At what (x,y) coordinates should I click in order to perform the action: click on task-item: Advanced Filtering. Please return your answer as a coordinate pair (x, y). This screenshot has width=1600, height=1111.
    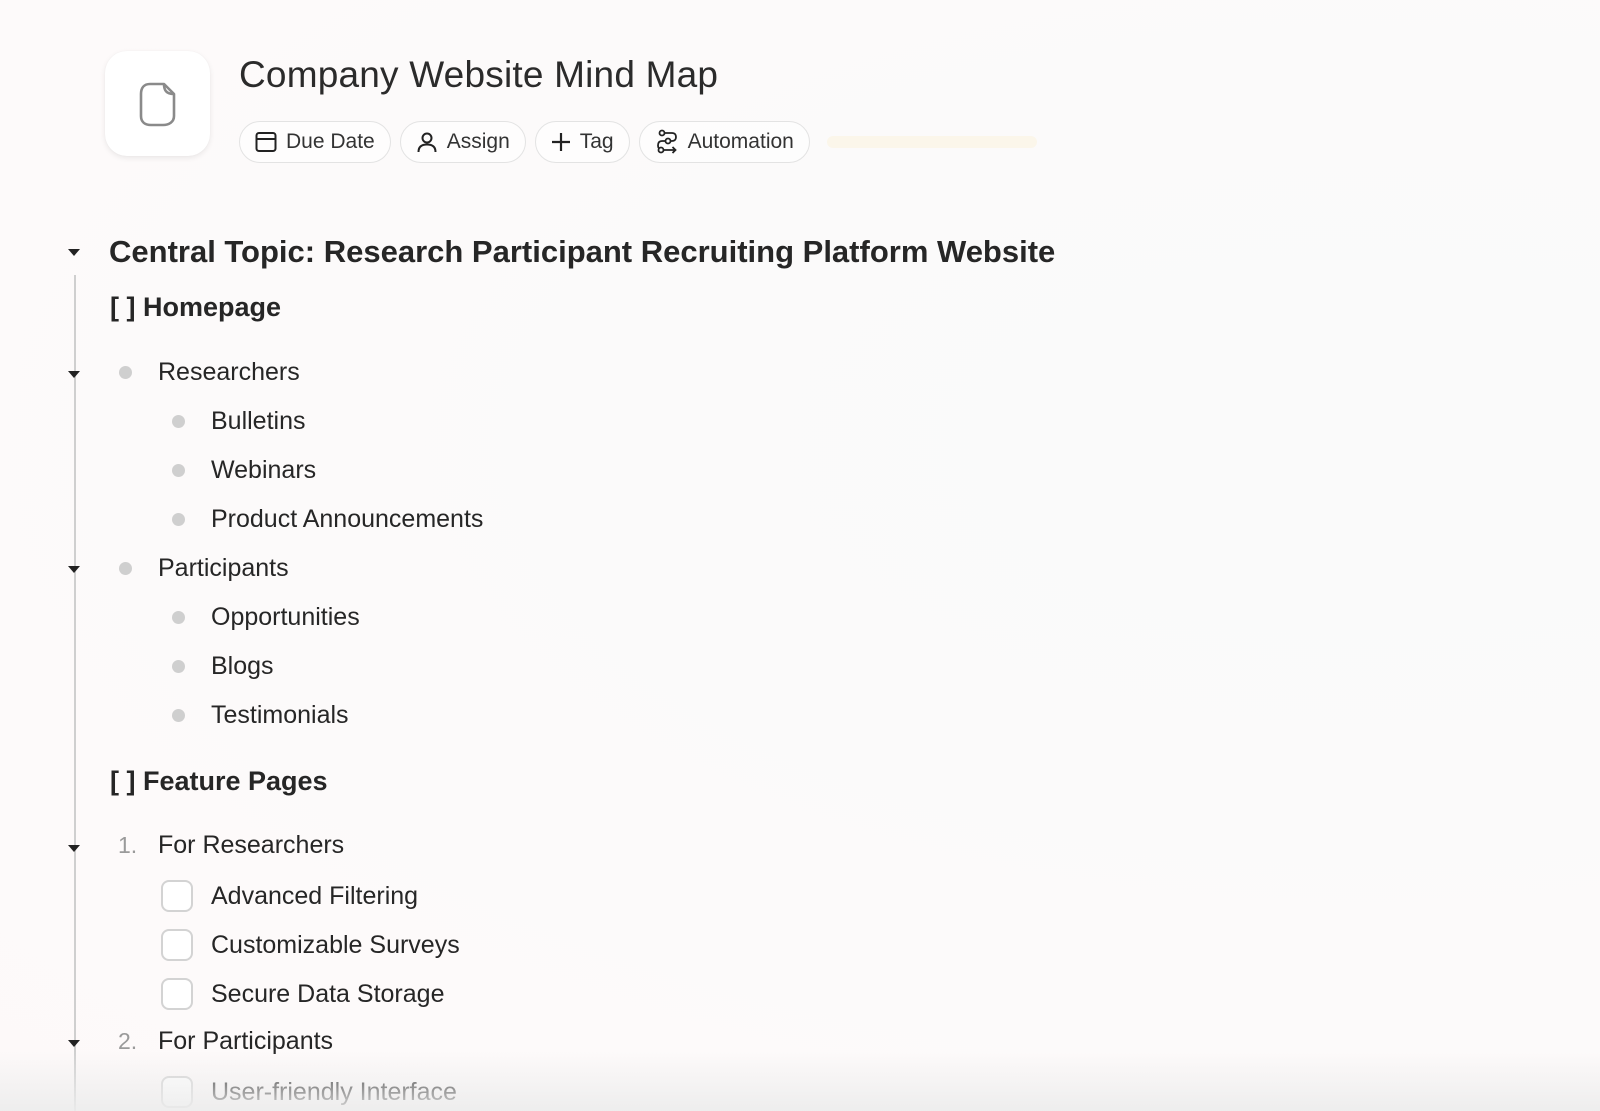
    Looking at the image, I should click on (289, 896).